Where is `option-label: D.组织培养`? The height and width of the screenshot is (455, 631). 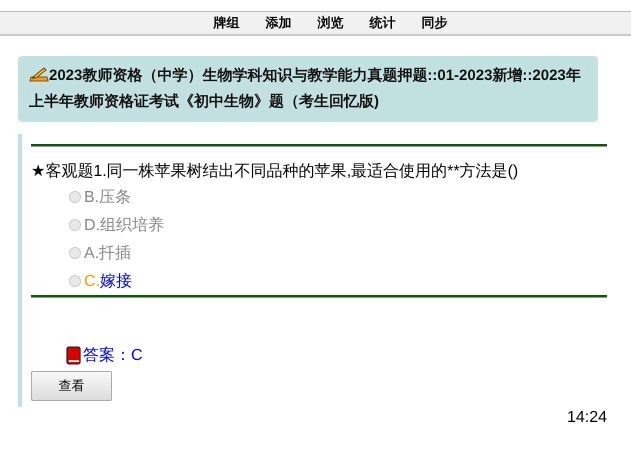
option-label: D.组织培养 is located at coordinates (124, 226).